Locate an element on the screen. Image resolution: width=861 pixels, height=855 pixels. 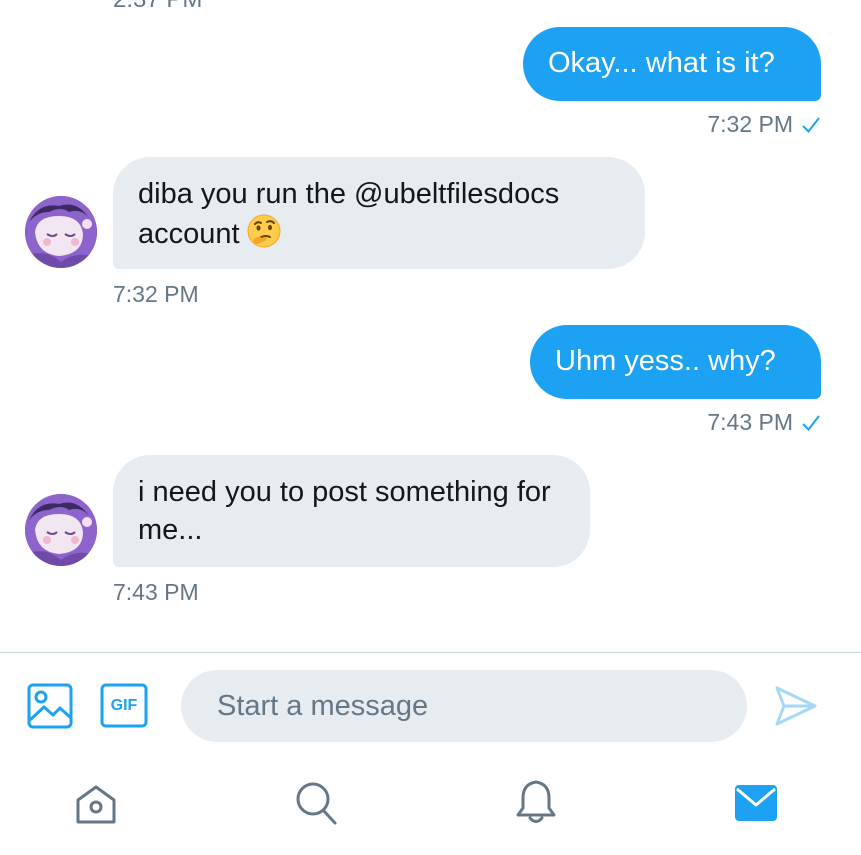
outgoing-message-bubble: Okay... what is it? is located at coordinates (672, 64).